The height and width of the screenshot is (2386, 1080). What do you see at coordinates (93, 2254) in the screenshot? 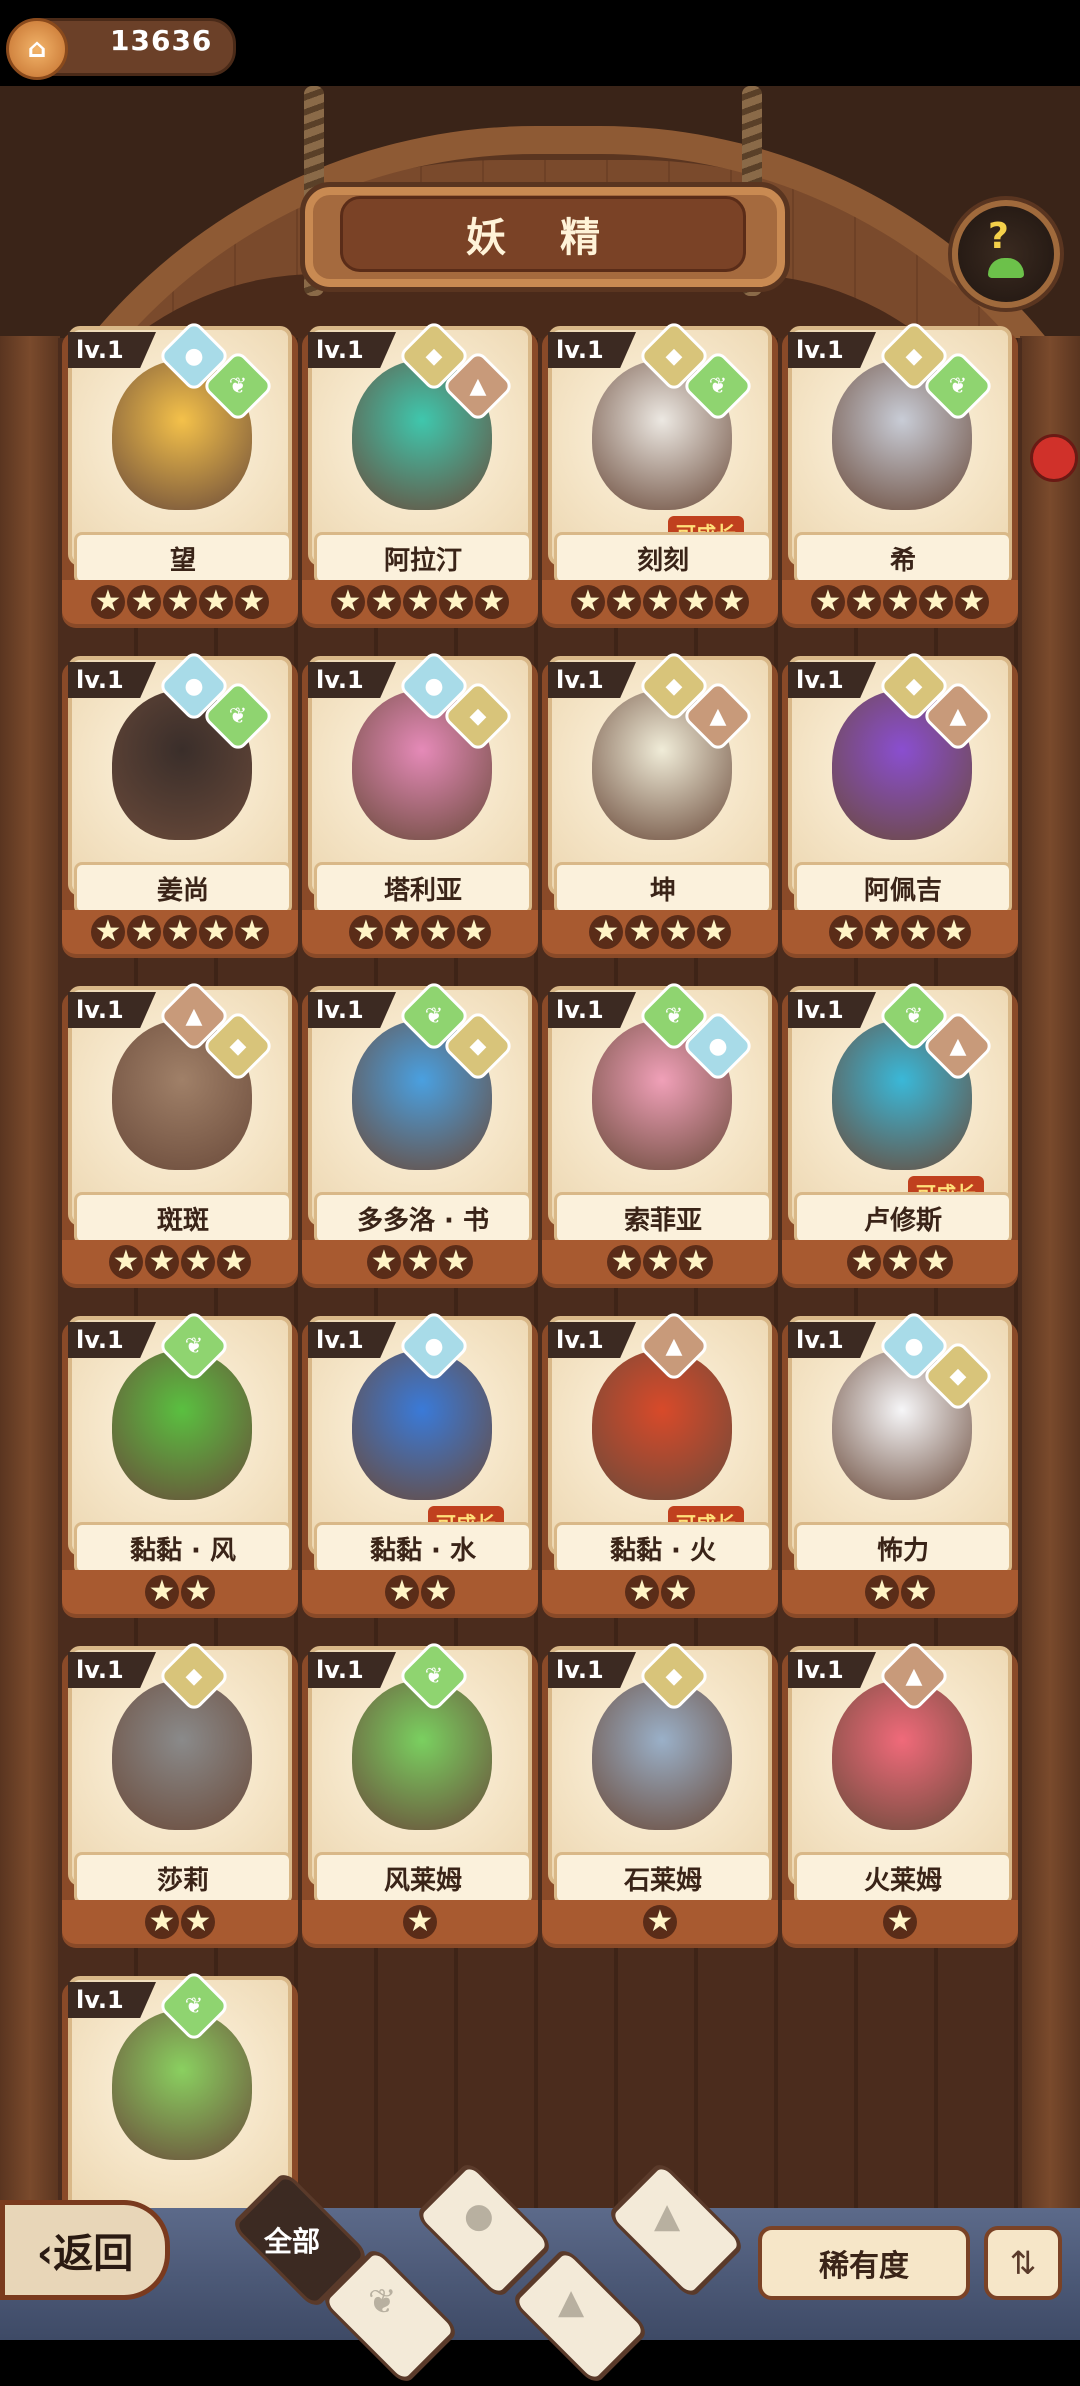
I see `back-label-text: 返回` at bounding box center [93, 2254].